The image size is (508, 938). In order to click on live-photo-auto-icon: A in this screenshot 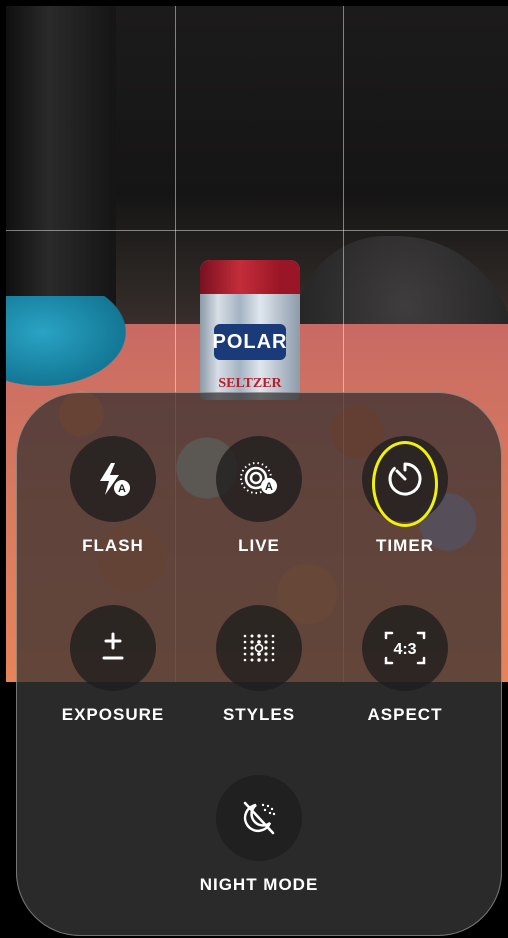, I will do `click(258, 478)`.